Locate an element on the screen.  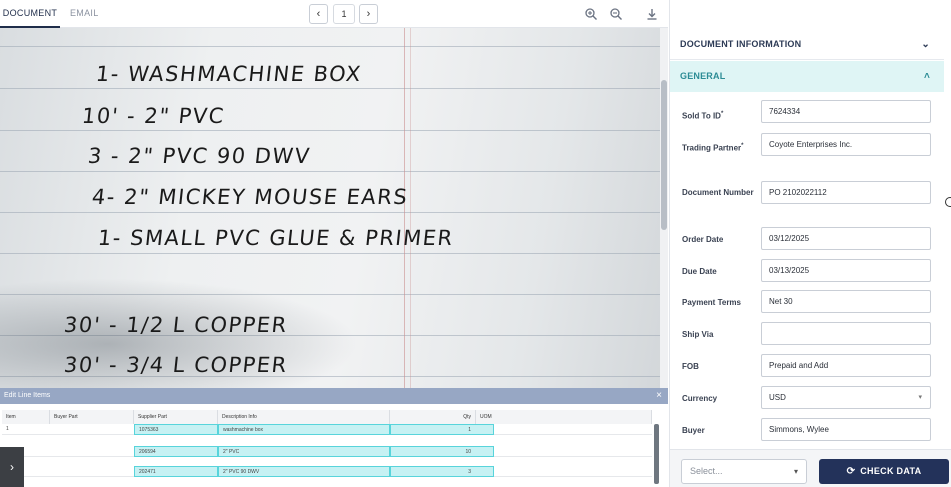
cell-supplier-part: 1075363 is located at coordinates (176, 429).